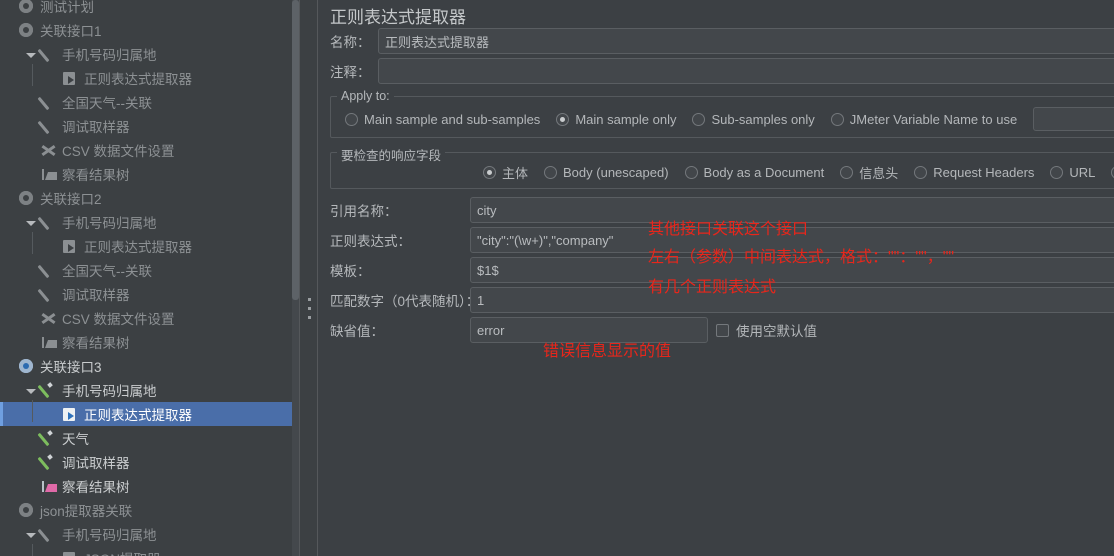  I want to click on reference-name-input: city, so click(792, 210).